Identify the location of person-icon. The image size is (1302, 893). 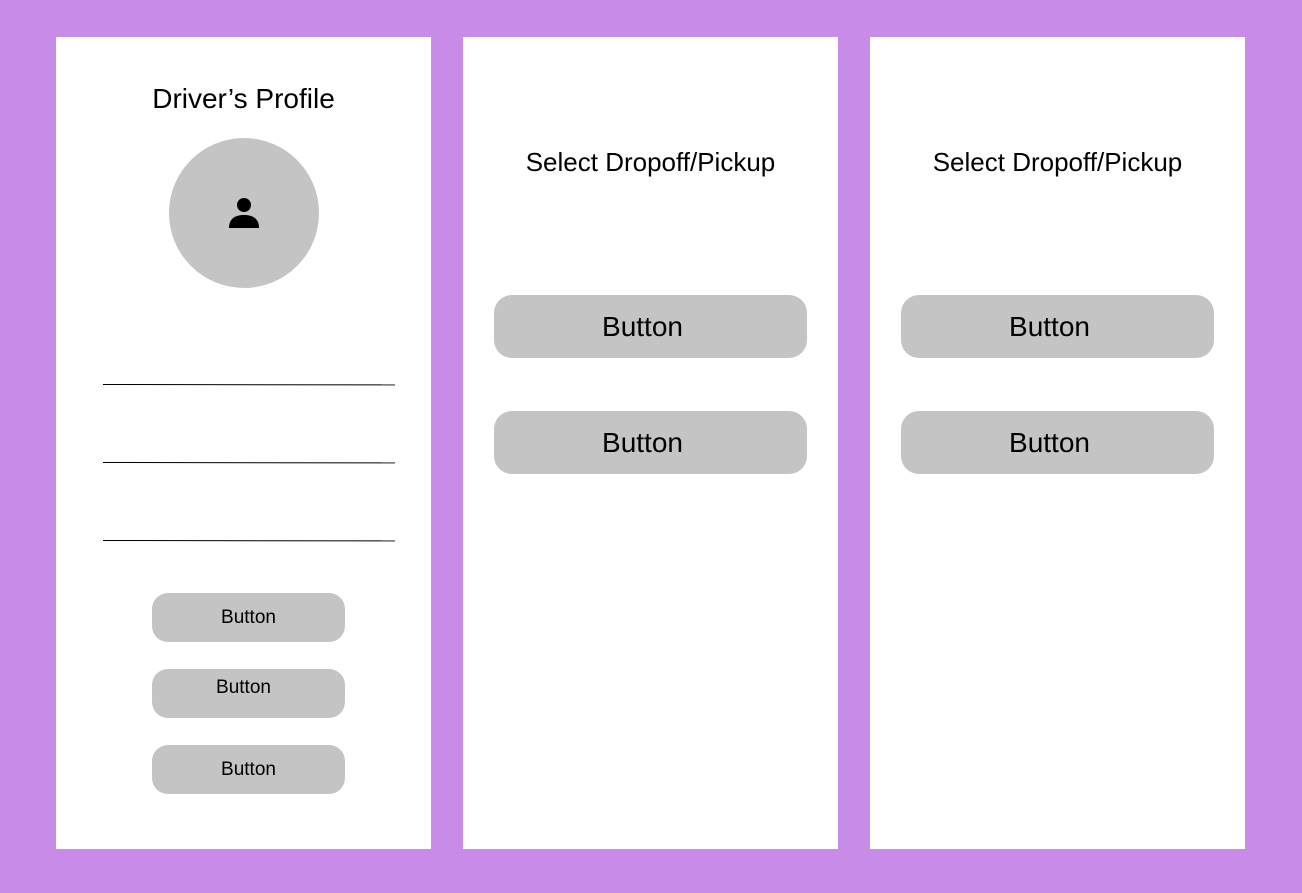
(244, 213).